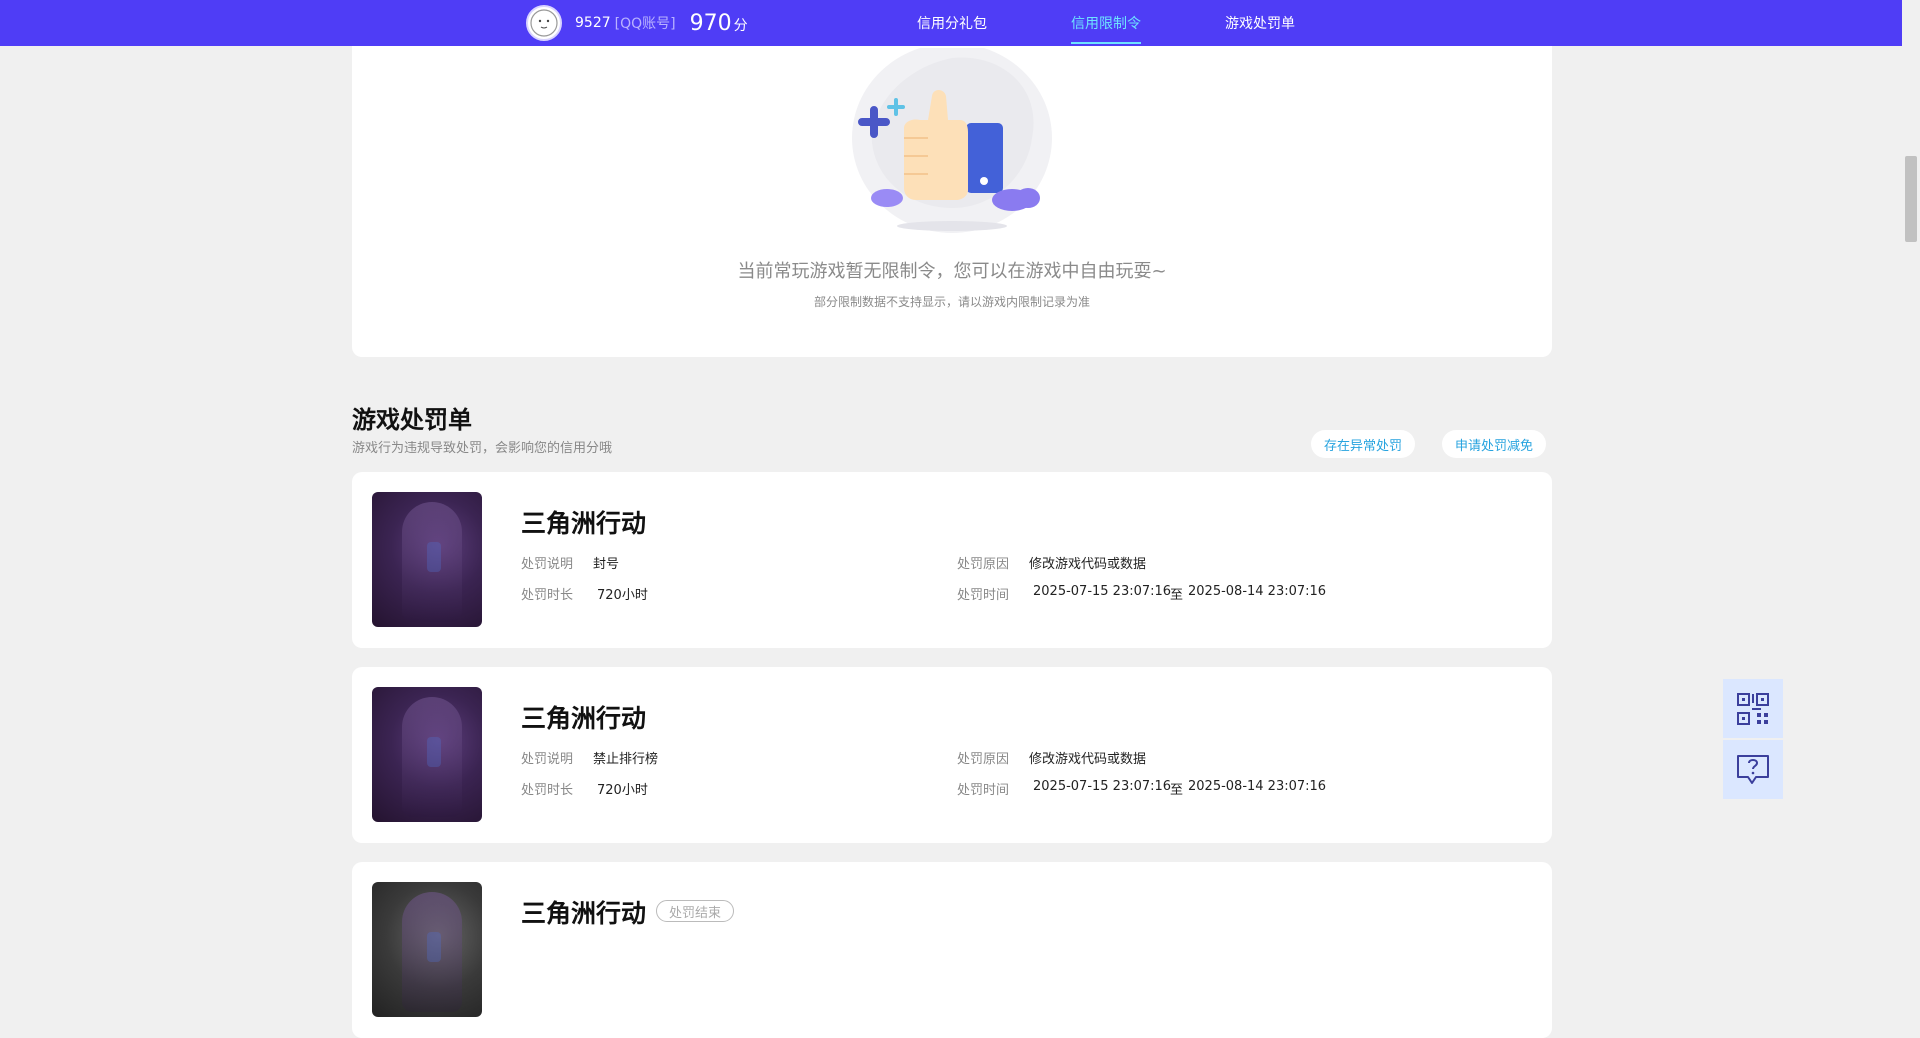 The image size is (1920, 1038). What do you see at coordinates (645, 24) in the screenshot?
I see `account-type: [QQ账号]` at bounding box center [645, 24].